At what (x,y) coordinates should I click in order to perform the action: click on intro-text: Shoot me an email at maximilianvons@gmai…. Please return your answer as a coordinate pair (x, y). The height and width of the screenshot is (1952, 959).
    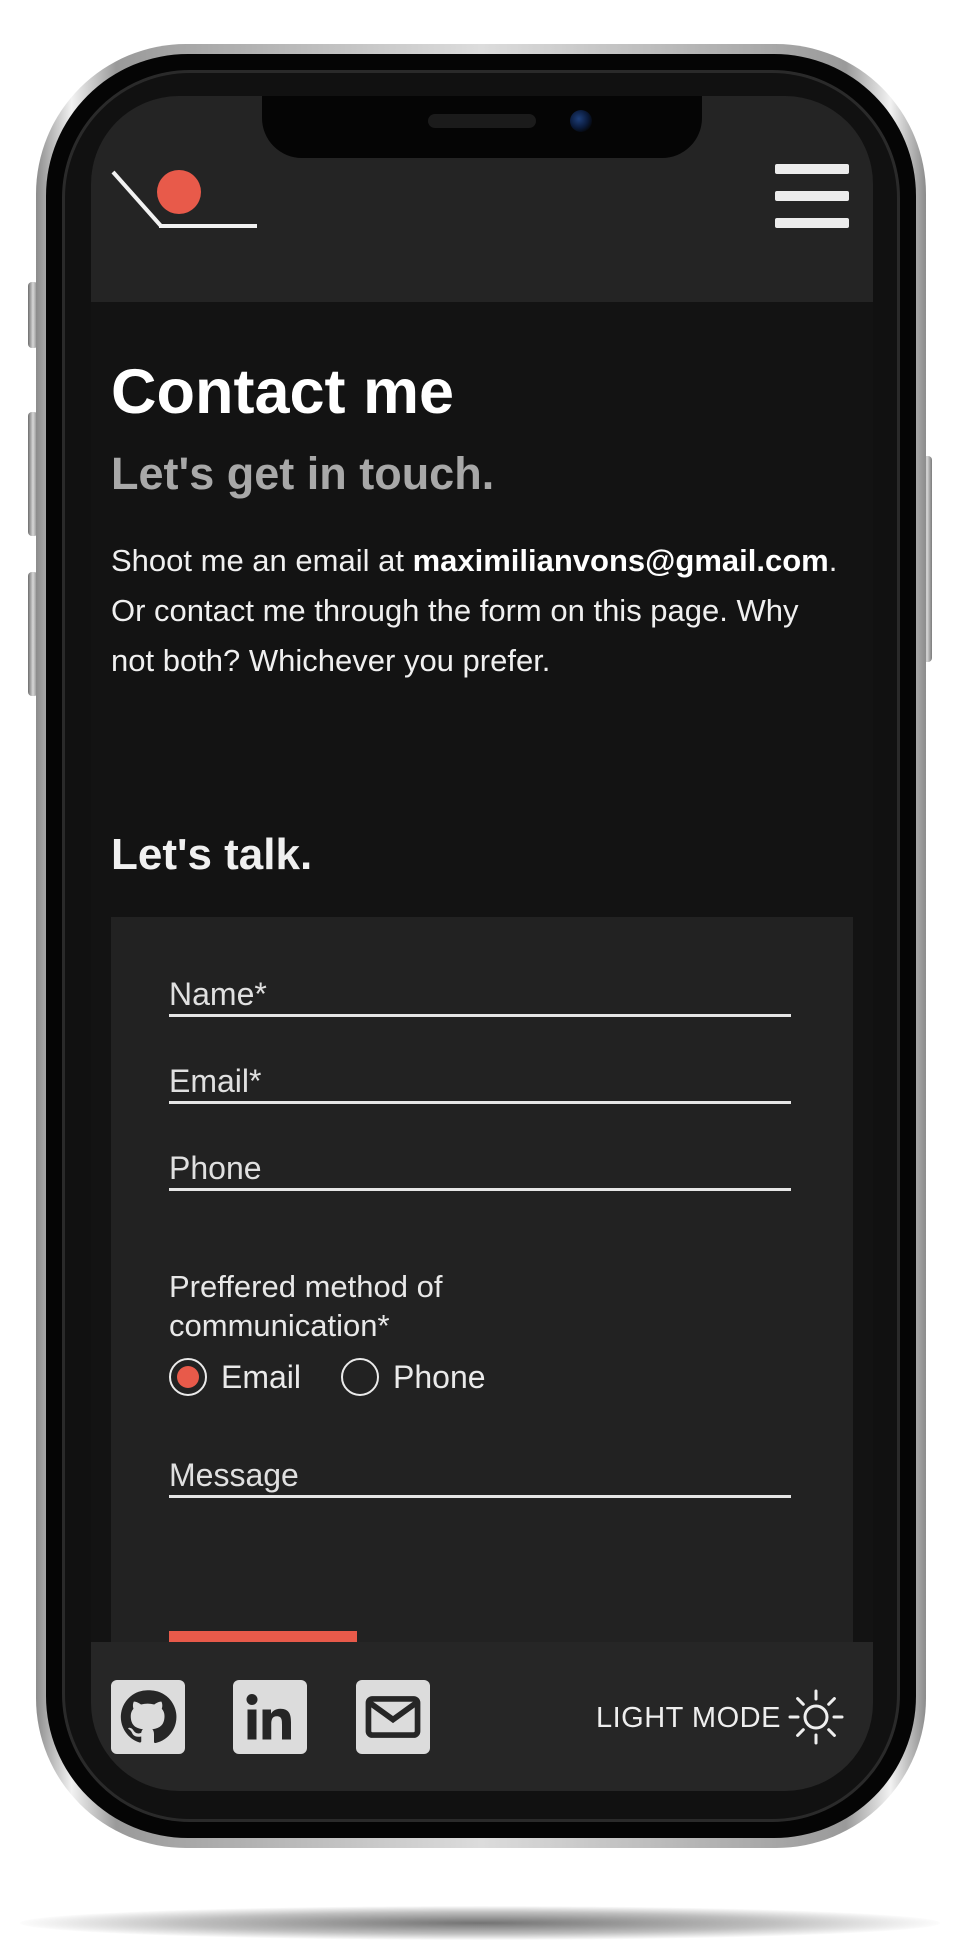
    Looking at the image, I should click on (476, 611).